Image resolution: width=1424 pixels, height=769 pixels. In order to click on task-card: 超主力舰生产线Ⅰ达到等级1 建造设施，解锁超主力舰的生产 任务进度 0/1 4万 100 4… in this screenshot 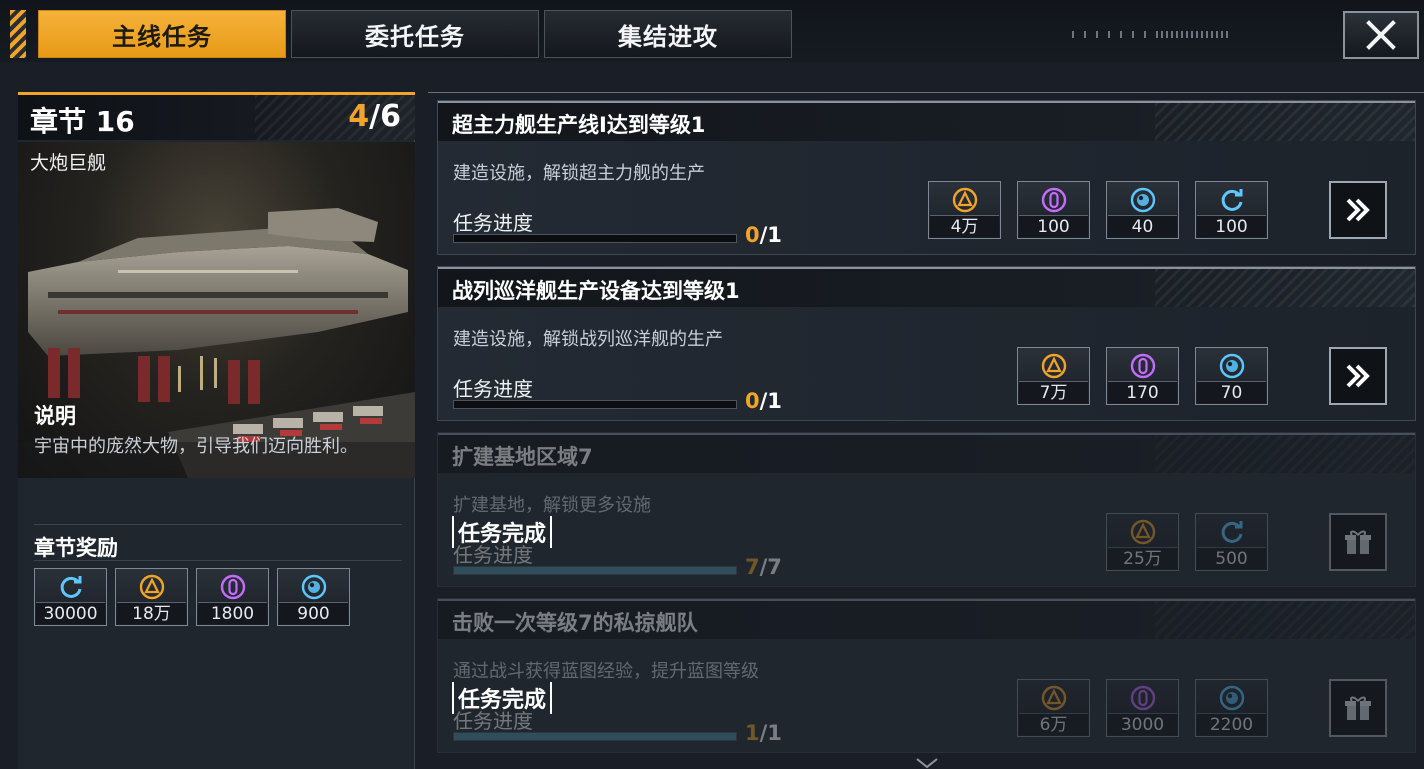, I will do `click(926, 177)`.